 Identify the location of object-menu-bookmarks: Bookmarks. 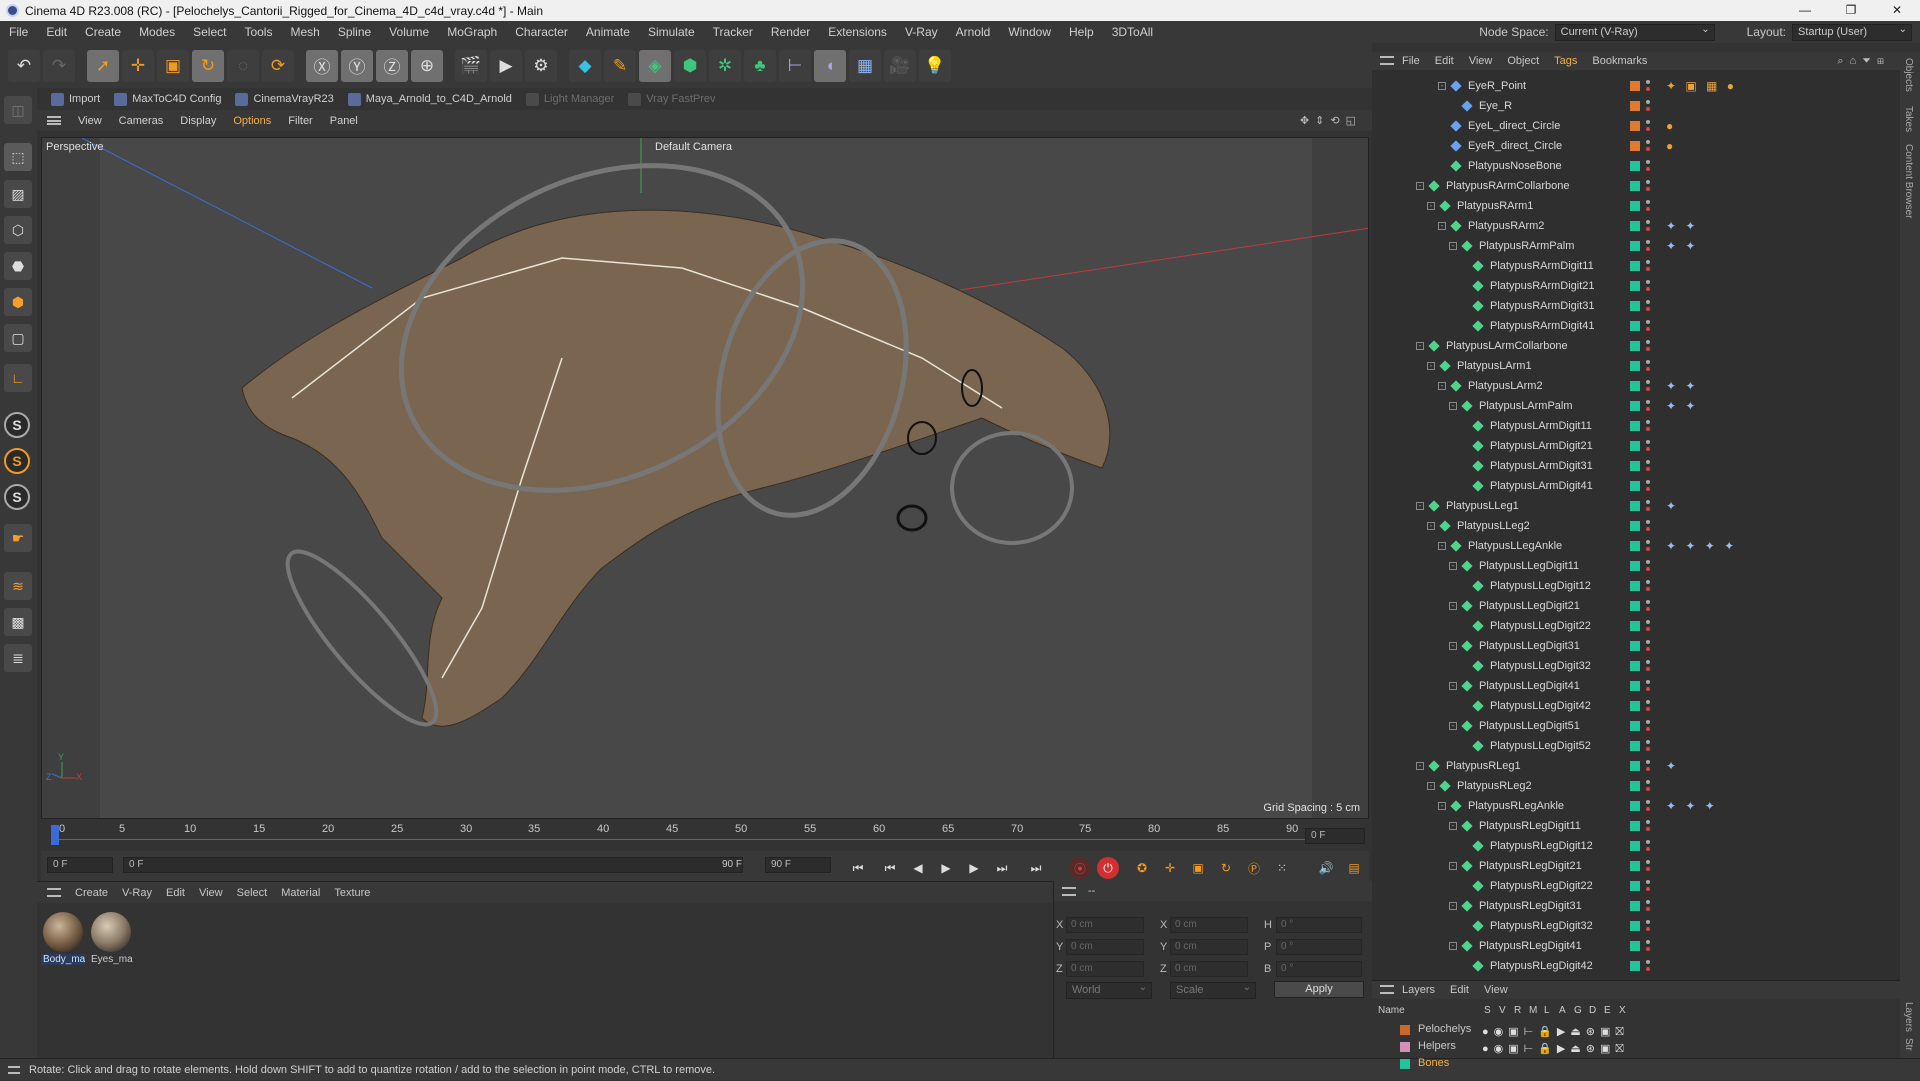
(1619, 61).